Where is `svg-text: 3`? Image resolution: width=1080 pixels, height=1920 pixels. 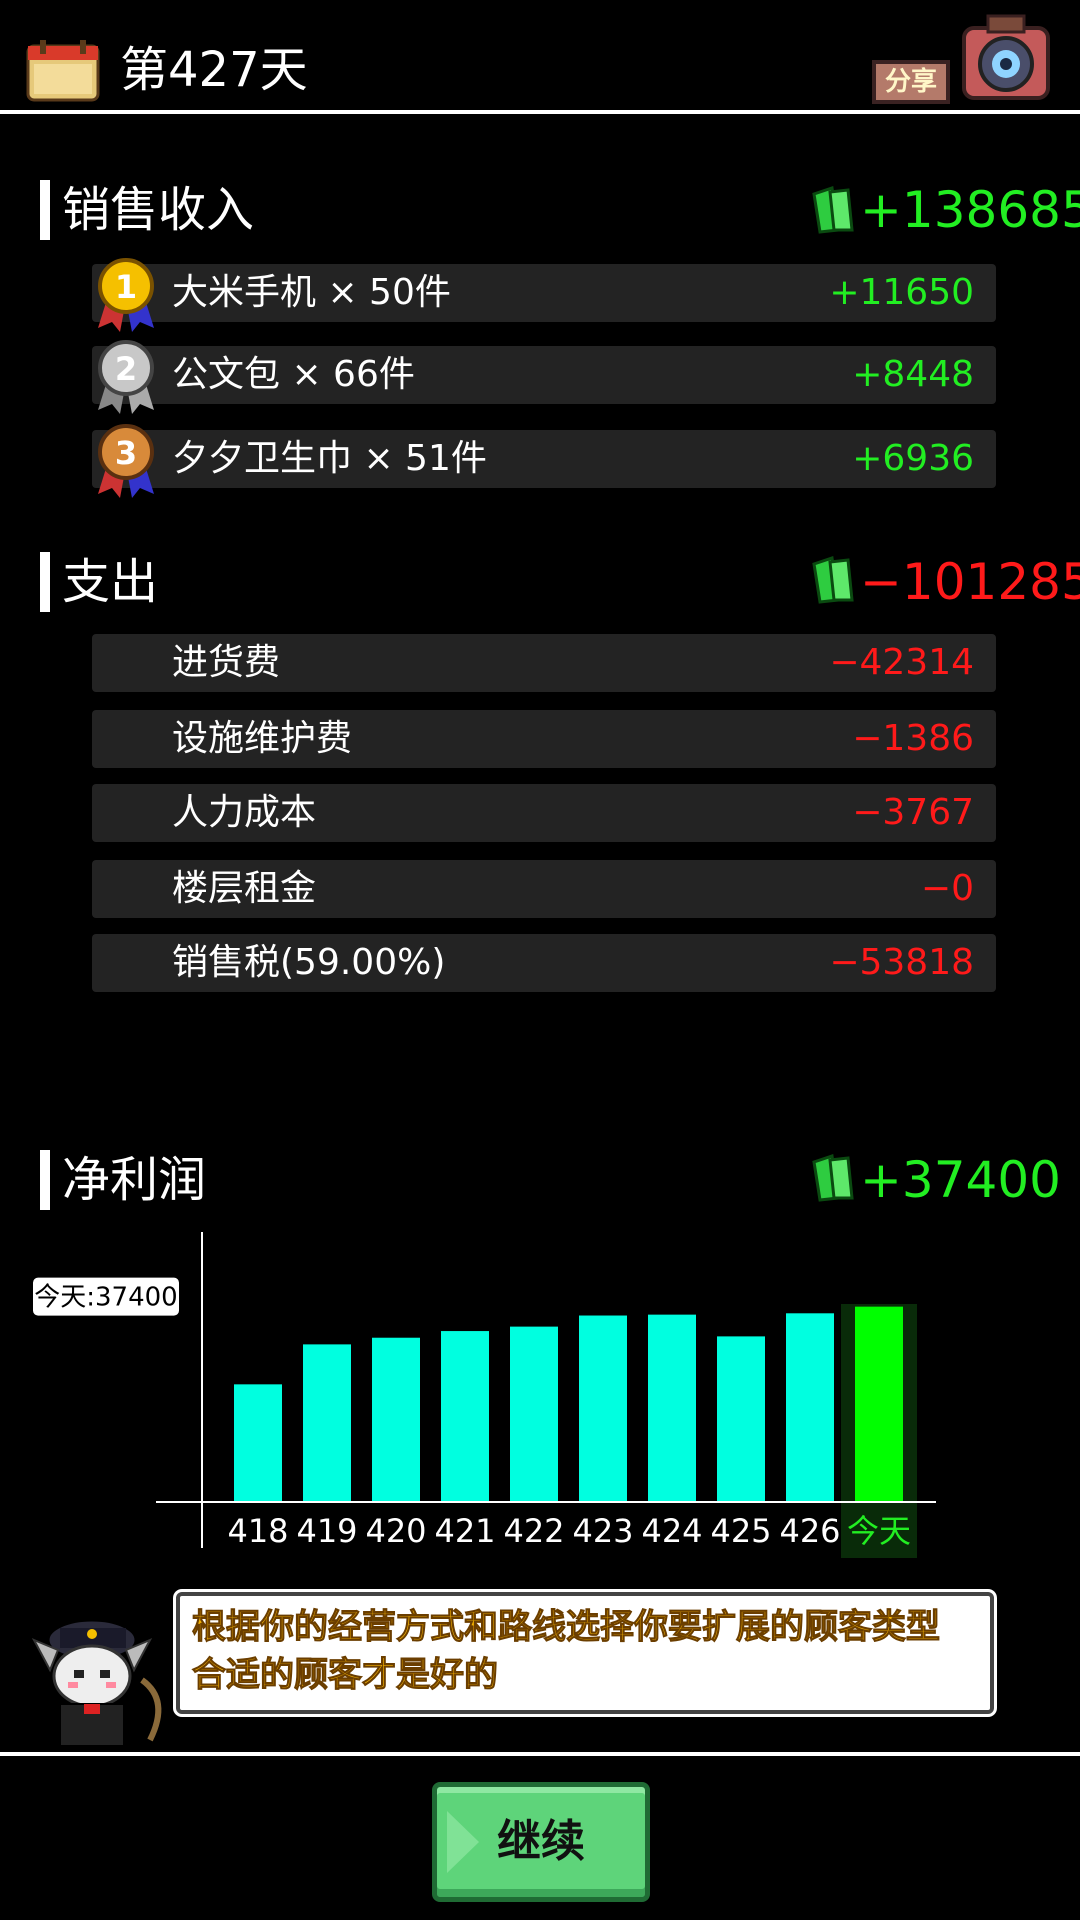
svg-text: 3 is located at coordinates (126, 453).